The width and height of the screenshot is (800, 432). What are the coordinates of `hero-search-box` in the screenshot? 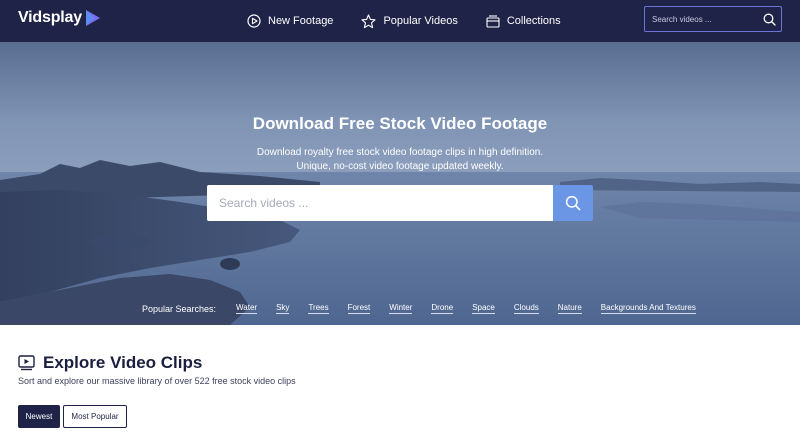 It's located at (400, 203).